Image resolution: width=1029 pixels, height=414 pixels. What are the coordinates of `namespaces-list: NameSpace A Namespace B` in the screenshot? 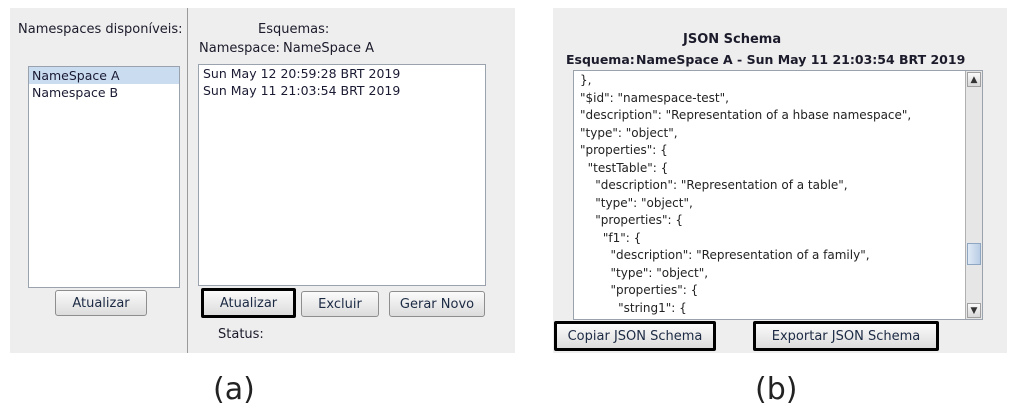 It's located at (104, 177).